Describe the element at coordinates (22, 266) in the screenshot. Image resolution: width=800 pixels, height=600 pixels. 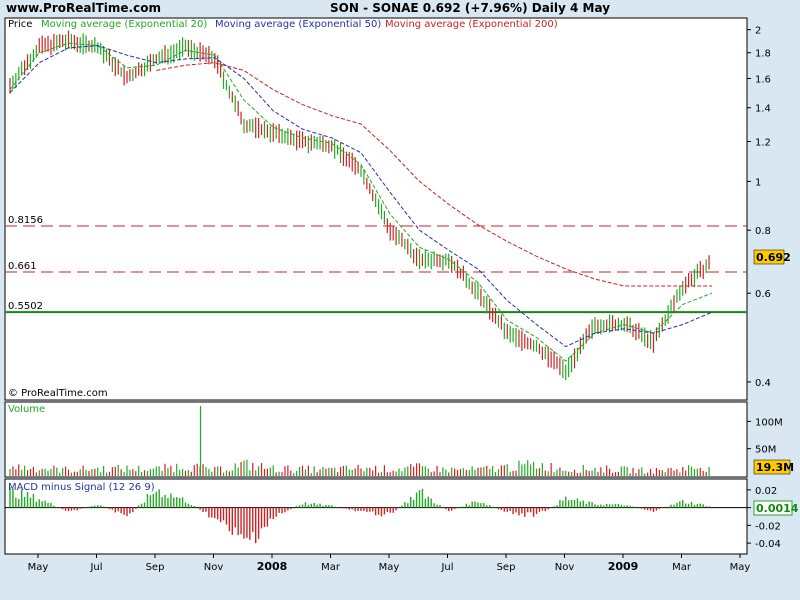
I see `level-label-1: 0.661` at that location.